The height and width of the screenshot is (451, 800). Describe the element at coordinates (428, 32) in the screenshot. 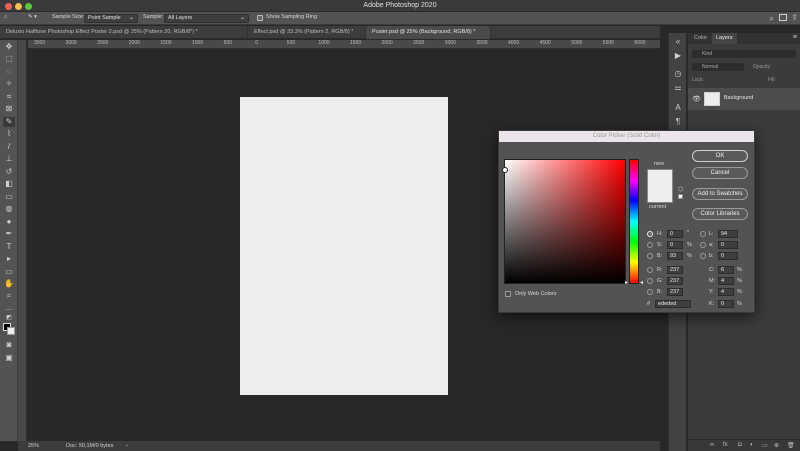

I see `tab-poster: Poster.psd @ 25% (Background, RGB/8) *` at that location.